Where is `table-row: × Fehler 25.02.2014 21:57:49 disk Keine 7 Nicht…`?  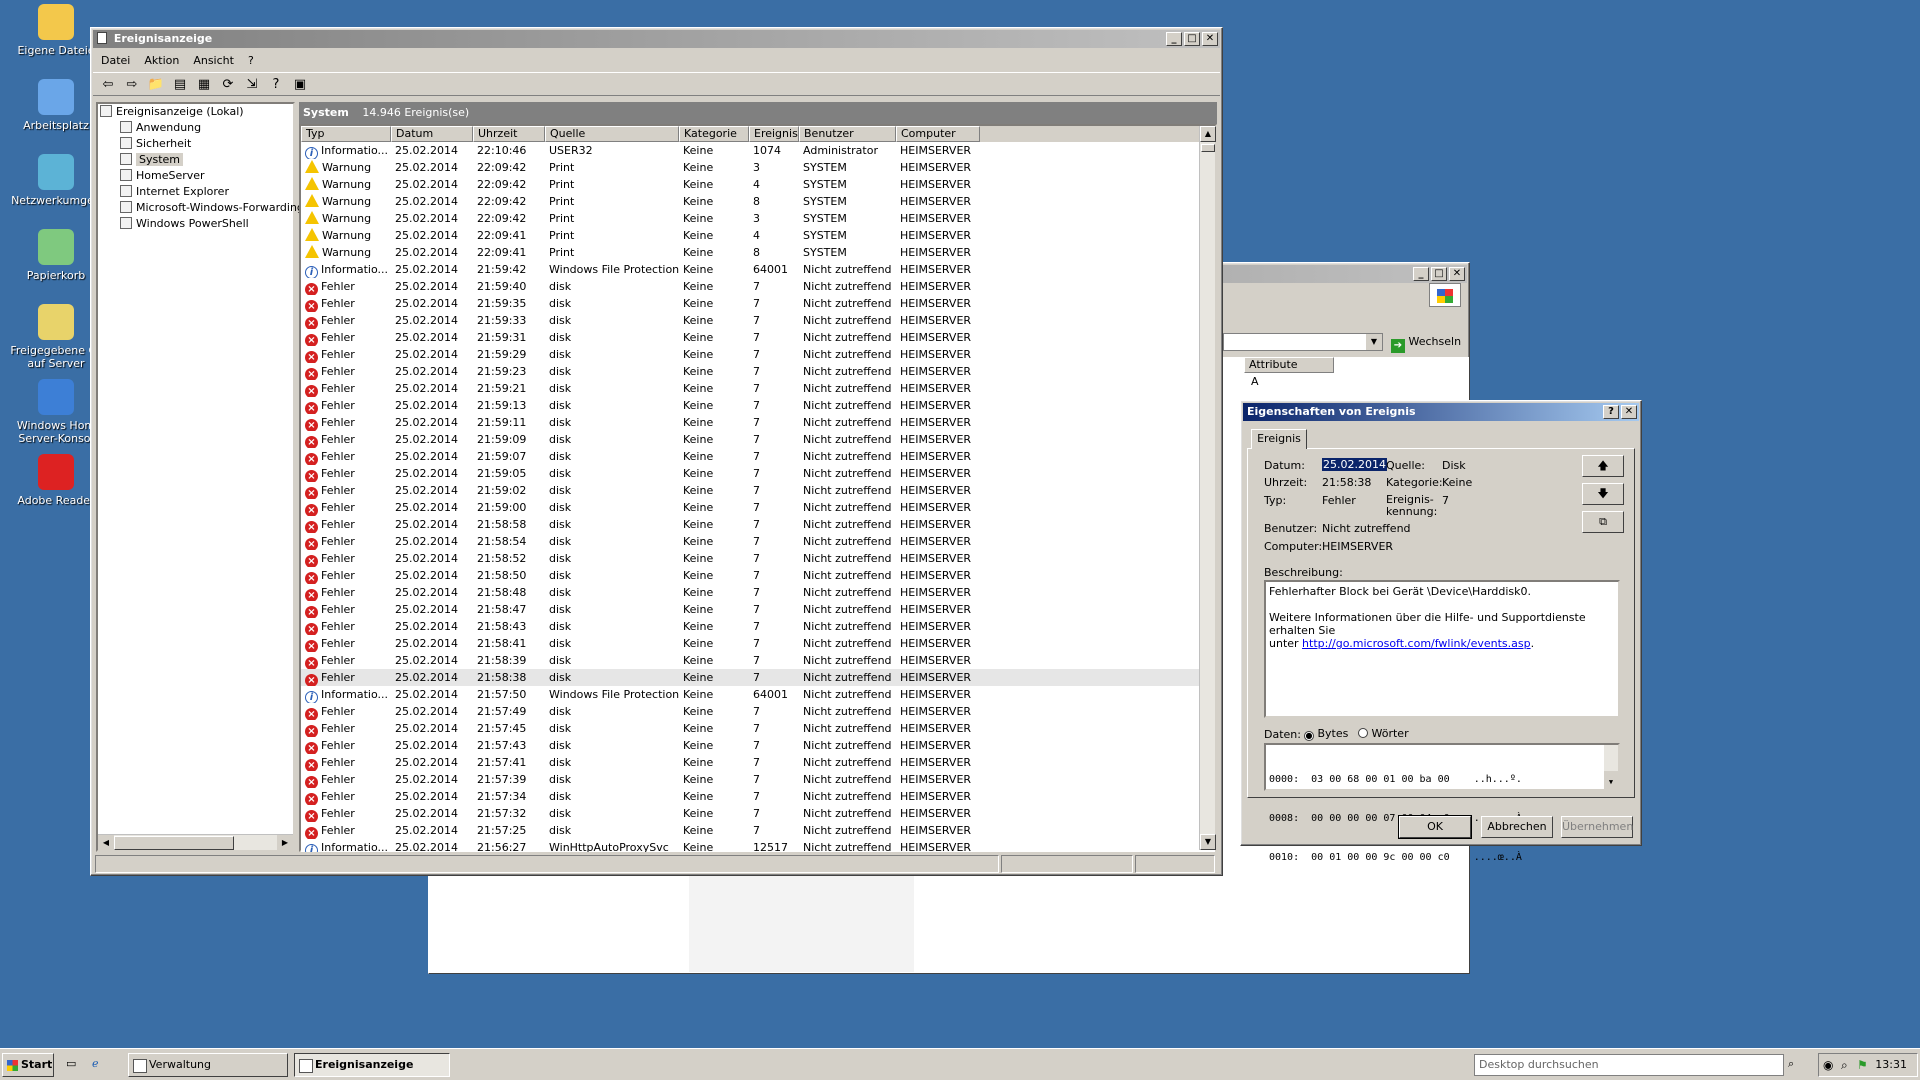 table-row: × Fehler 25.02.2014 21:57:49 disk Keine 7 Nicht… is located at coordinates (758, 711).